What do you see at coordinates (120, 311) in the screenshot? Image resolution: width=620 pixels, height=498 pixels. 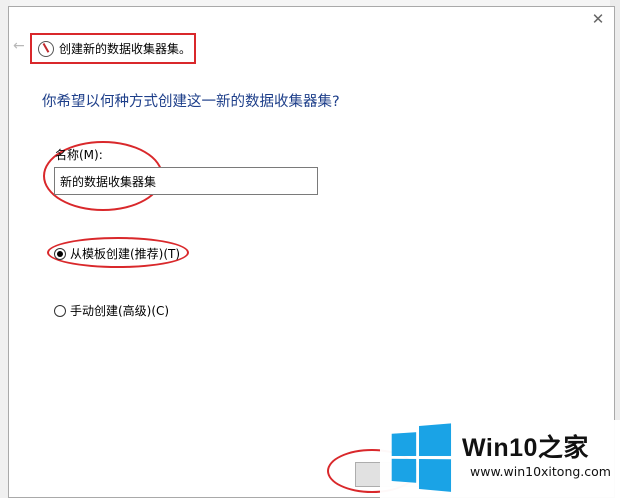 I see `radio-manual-label: 手动创建(高级)(C)` at bounding box center [120, 311].